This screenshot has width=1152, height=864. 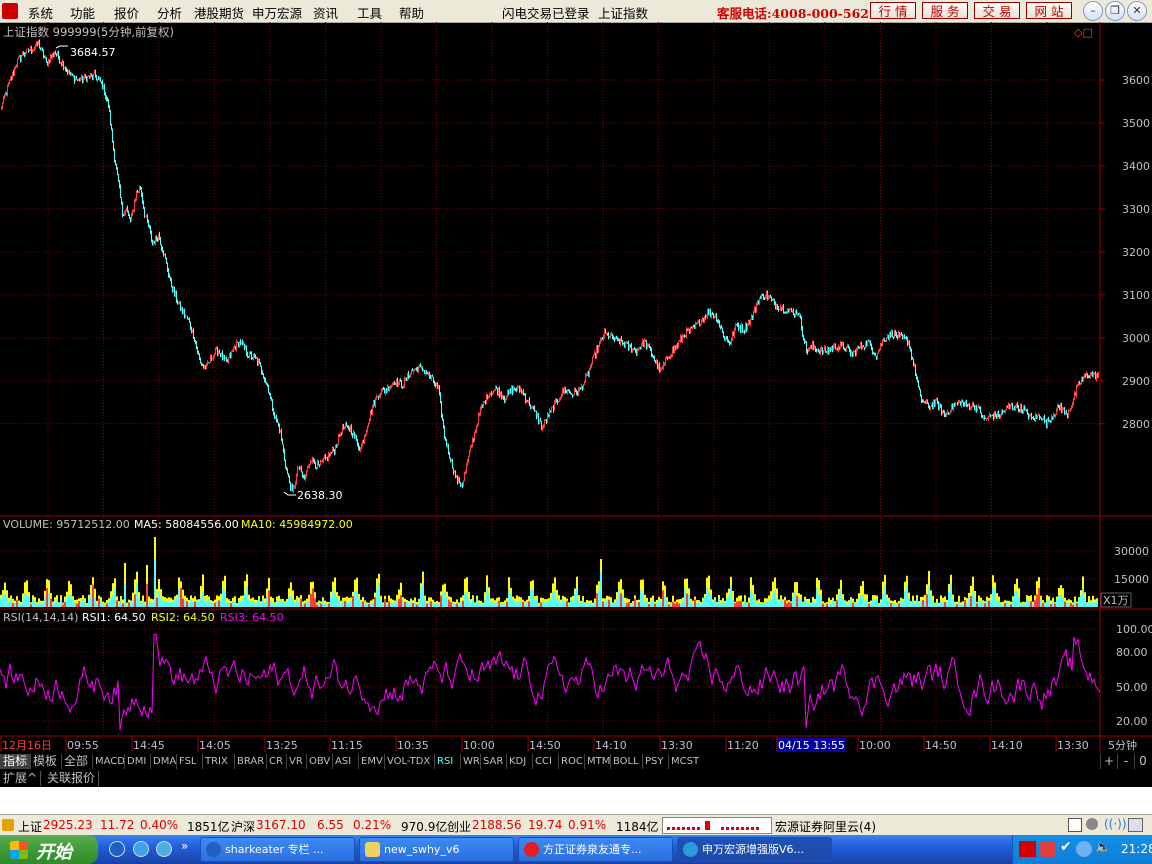 What do you see at coordinates (945, 10) in the screenshot?
I see `service-button: 服 务` at bounding box center [945, 10].